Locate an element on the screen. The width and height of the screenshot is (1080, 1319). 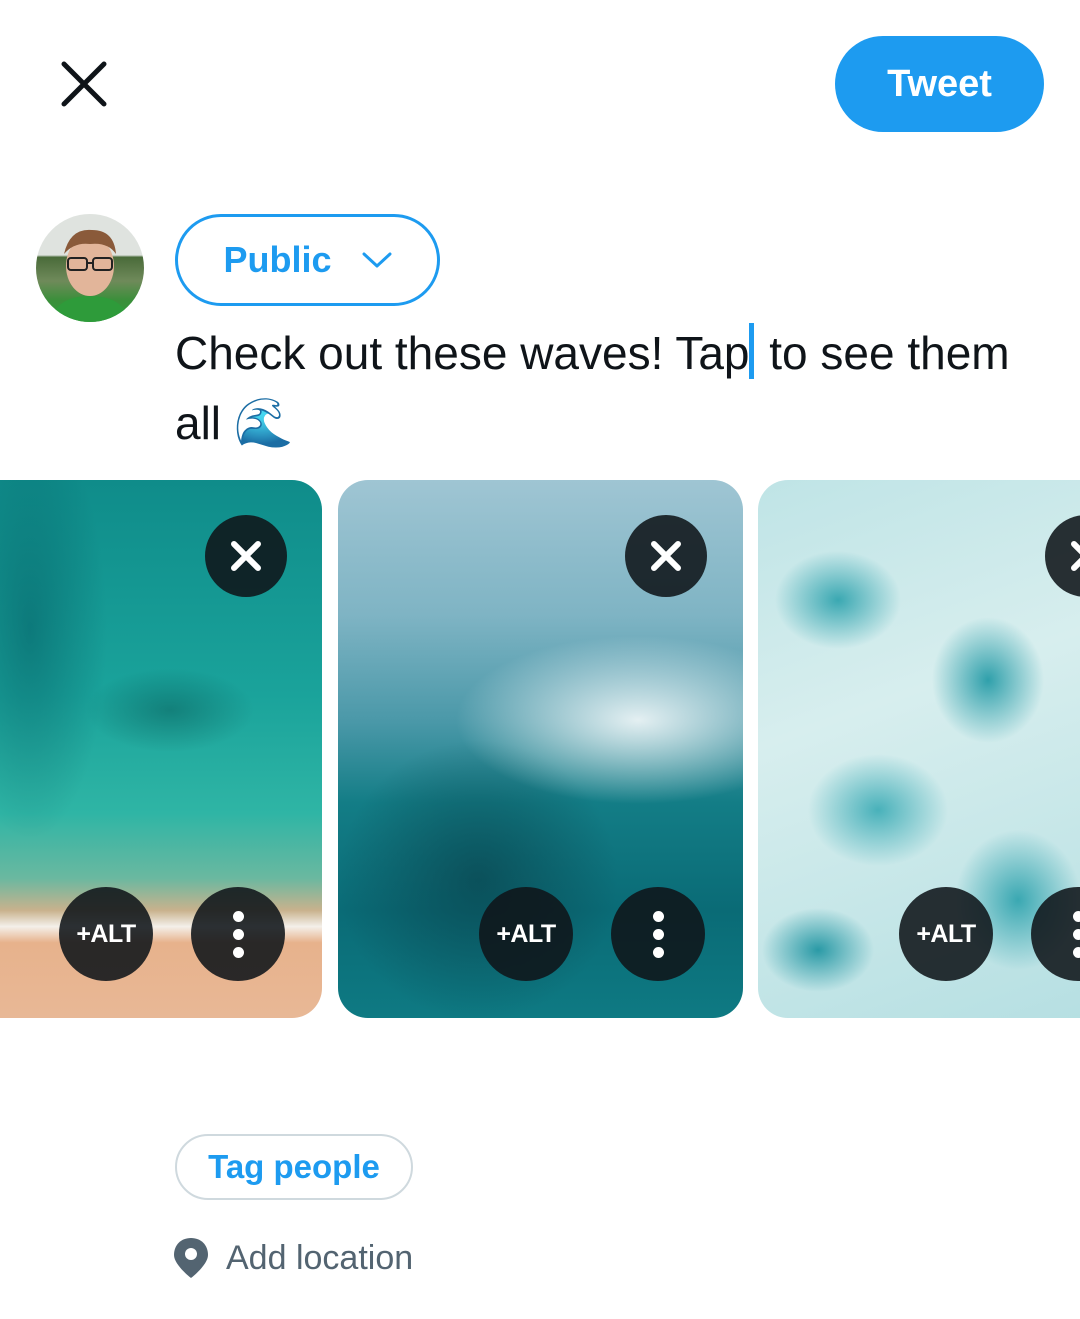
tag-people-button: Tag people is located at coordinates (294, 1167).